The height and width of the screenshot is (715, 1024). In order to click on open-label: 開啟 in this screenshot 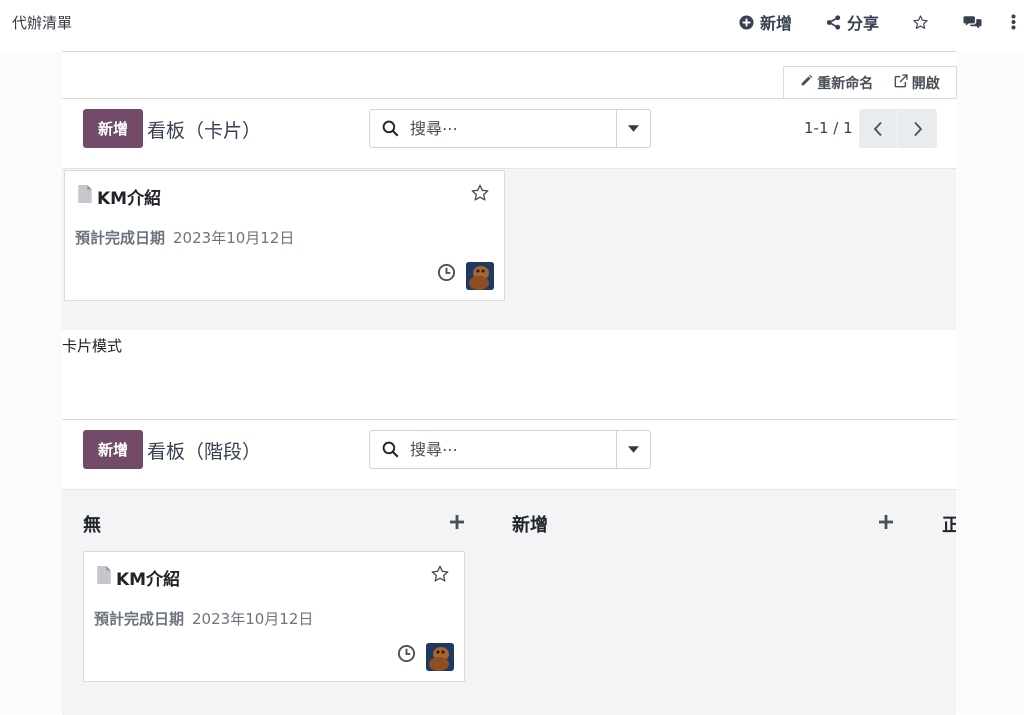, I will do `click(925, 83)`.